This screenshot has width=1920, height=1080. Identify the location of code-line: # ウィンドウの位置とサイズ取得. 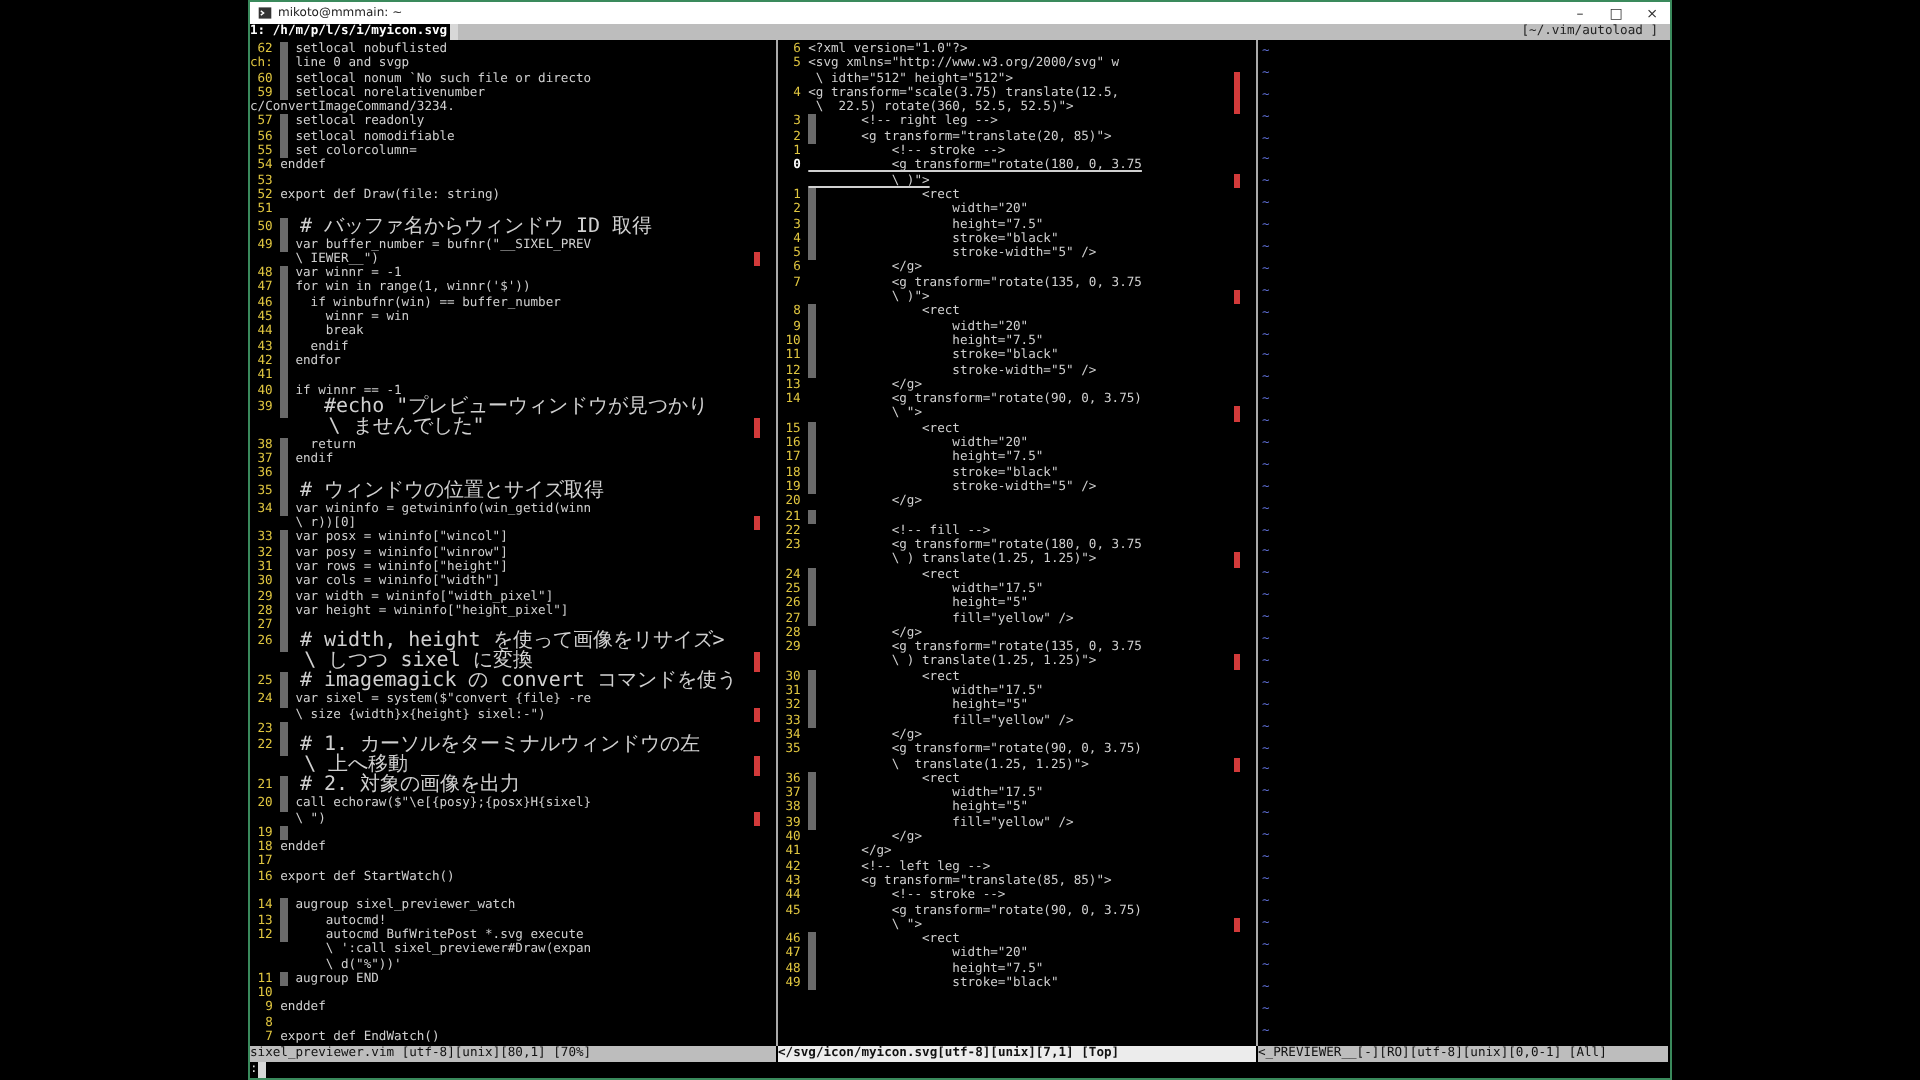
(451, 491).